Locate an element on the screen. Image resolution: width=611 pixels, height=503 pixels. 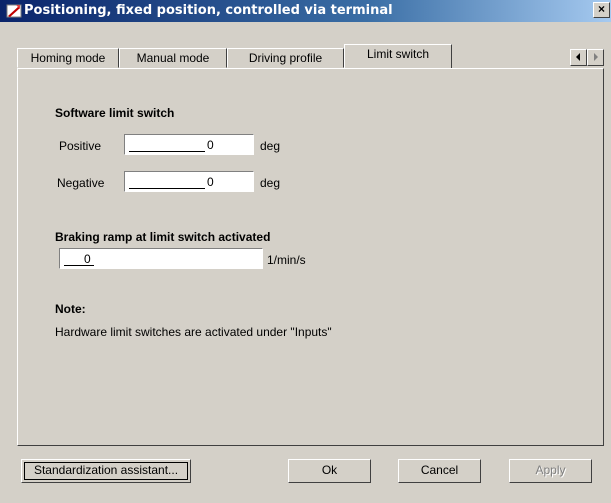
app-tool-icon is located at coordinates (14, 11).